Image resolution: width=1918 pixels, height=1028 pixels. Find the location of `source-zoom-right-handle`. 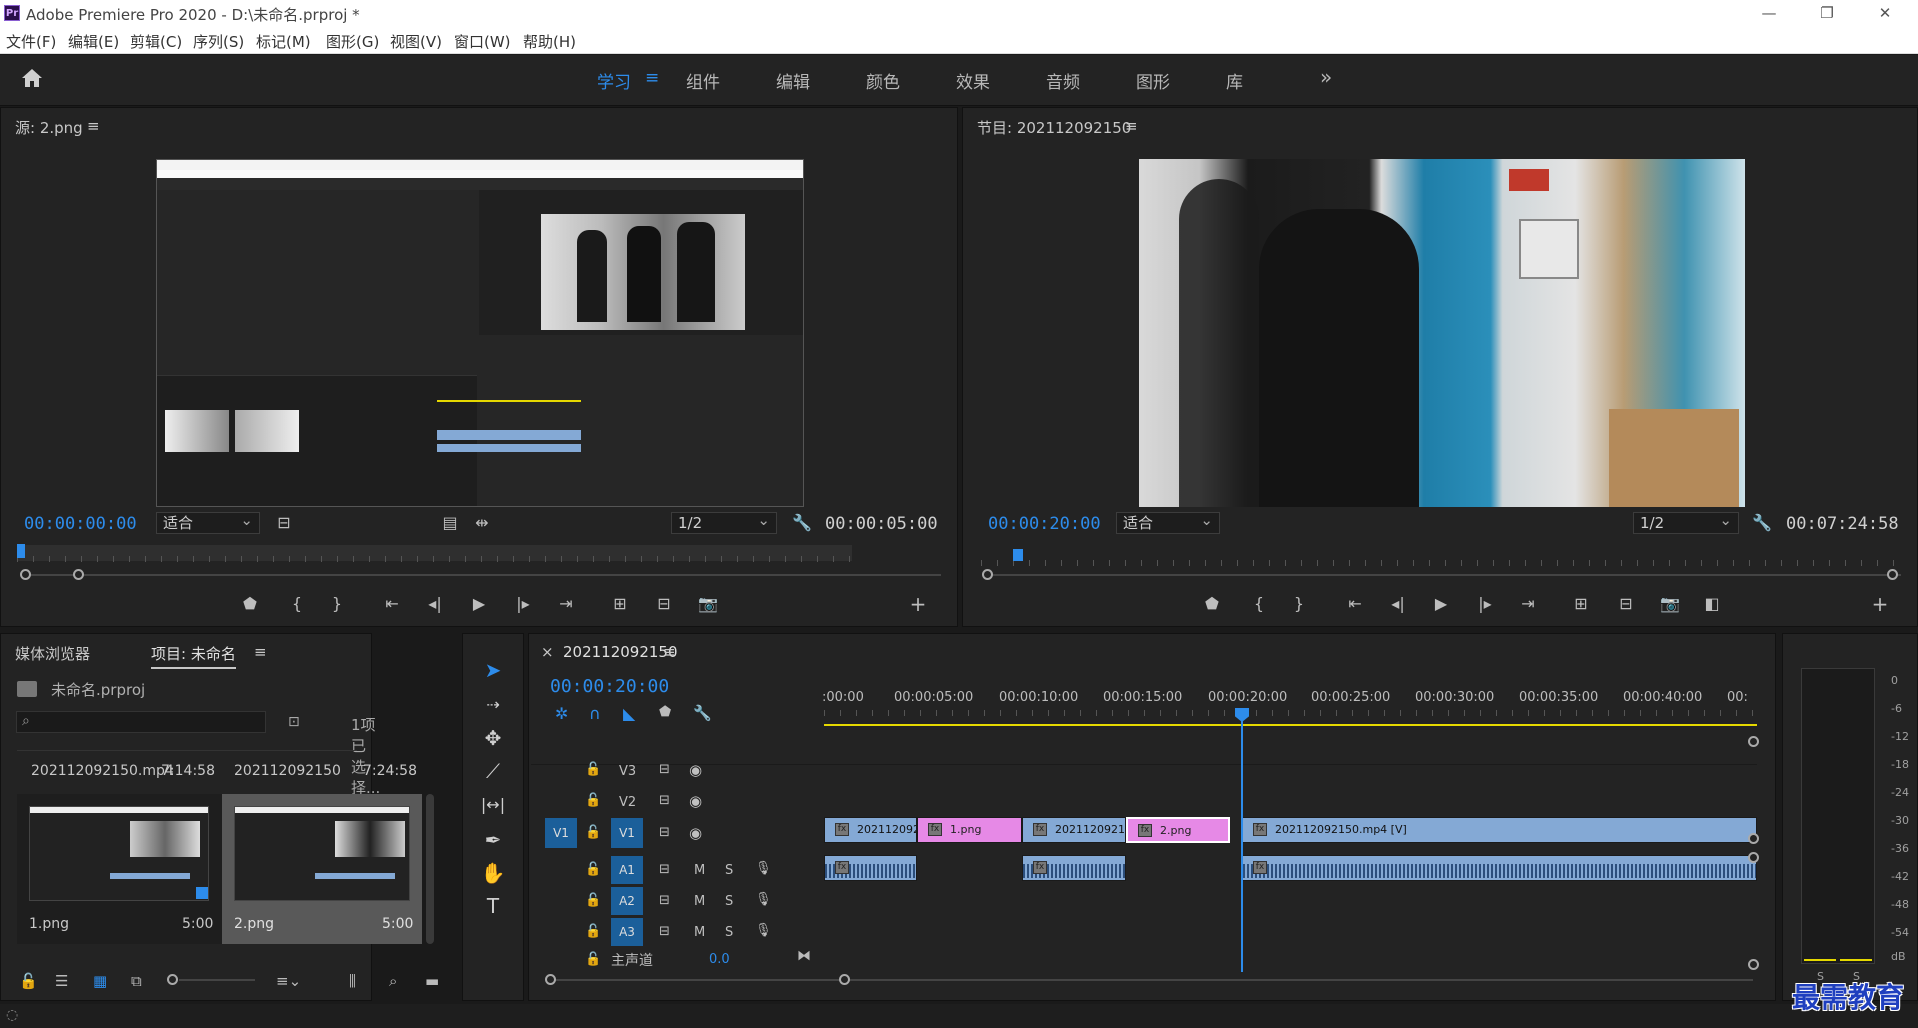

source-zoom-right-handle is located at coordinates (78, 574).